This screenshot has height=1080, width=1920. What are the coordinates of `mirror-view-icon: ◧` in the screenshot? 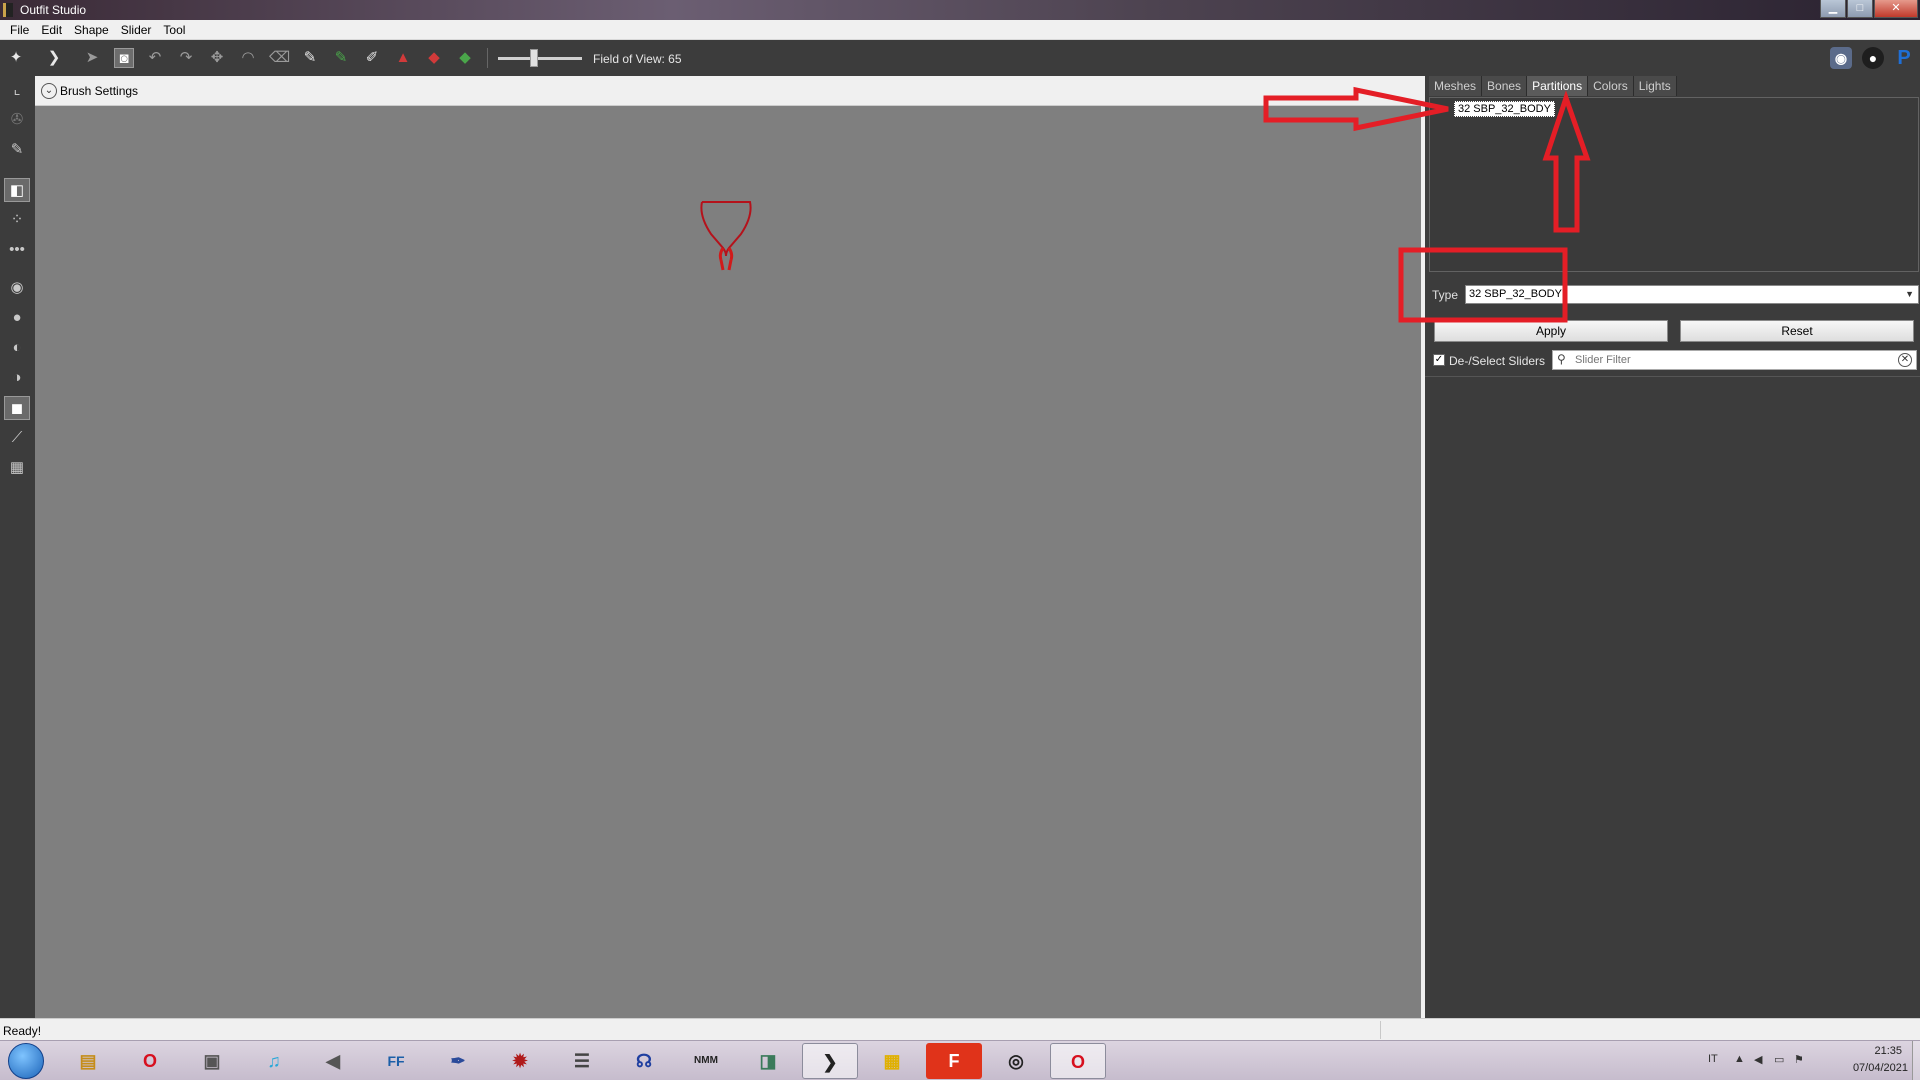 It's located at (17, 190).